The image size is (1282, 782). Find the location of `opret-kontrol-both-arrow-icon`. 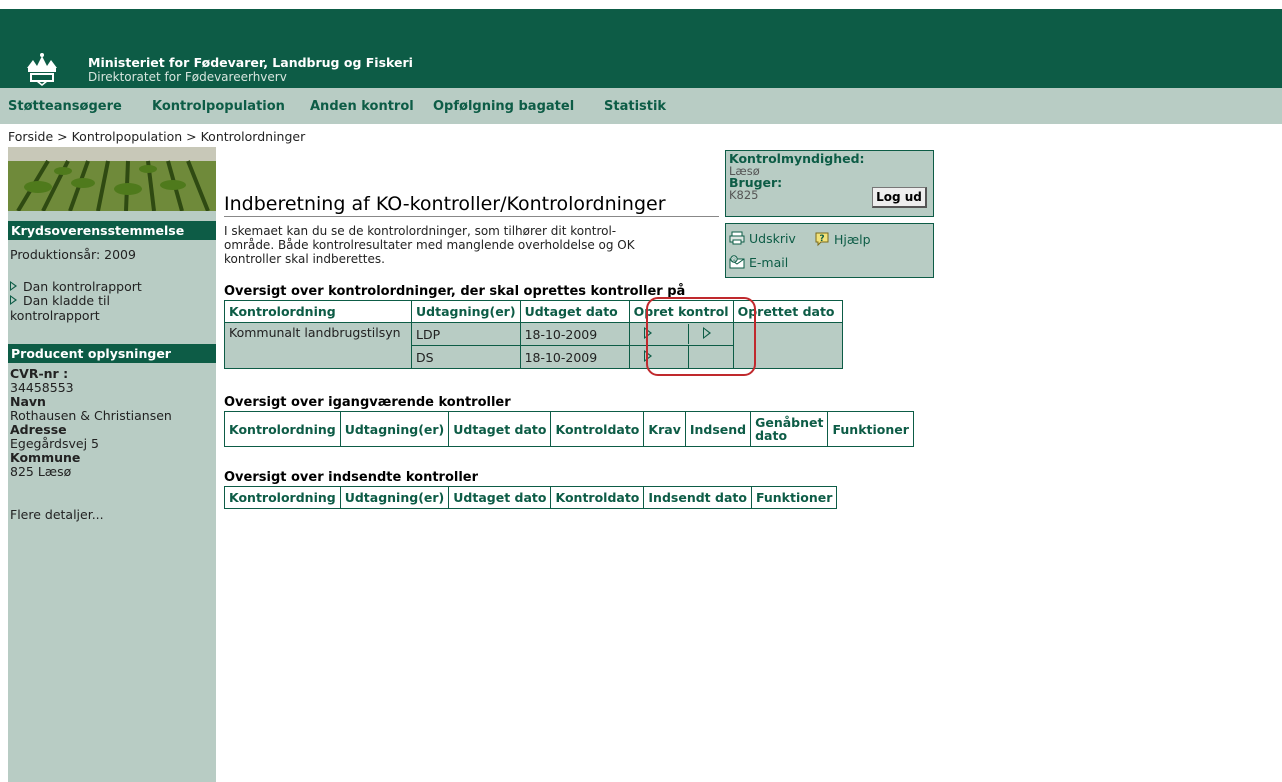

opret-kontrol-both-arrow-icon is located at coordinates (706, 332).